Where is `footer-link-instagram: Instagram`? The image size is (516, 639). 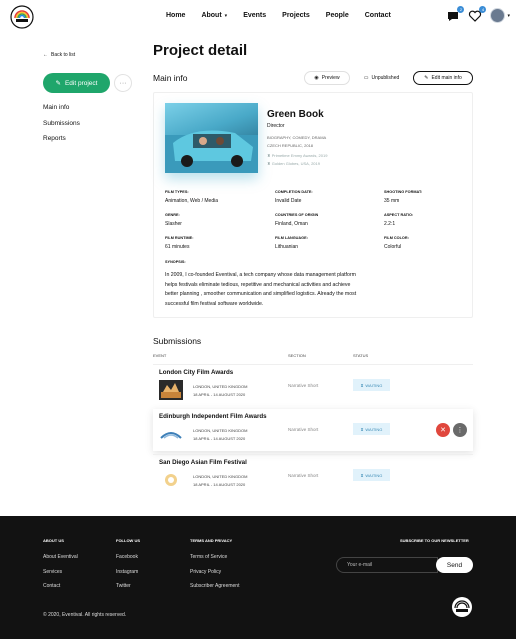 footer-link-instagram: Instagram is located at coordinates (127, 572).